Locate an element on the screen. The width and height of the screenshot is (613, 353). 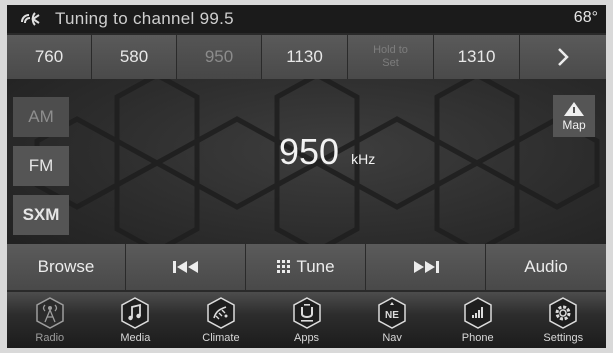
preset-row: 760 580 950 1130 Hold to Set 1310 is located at coordinates (306, 57).